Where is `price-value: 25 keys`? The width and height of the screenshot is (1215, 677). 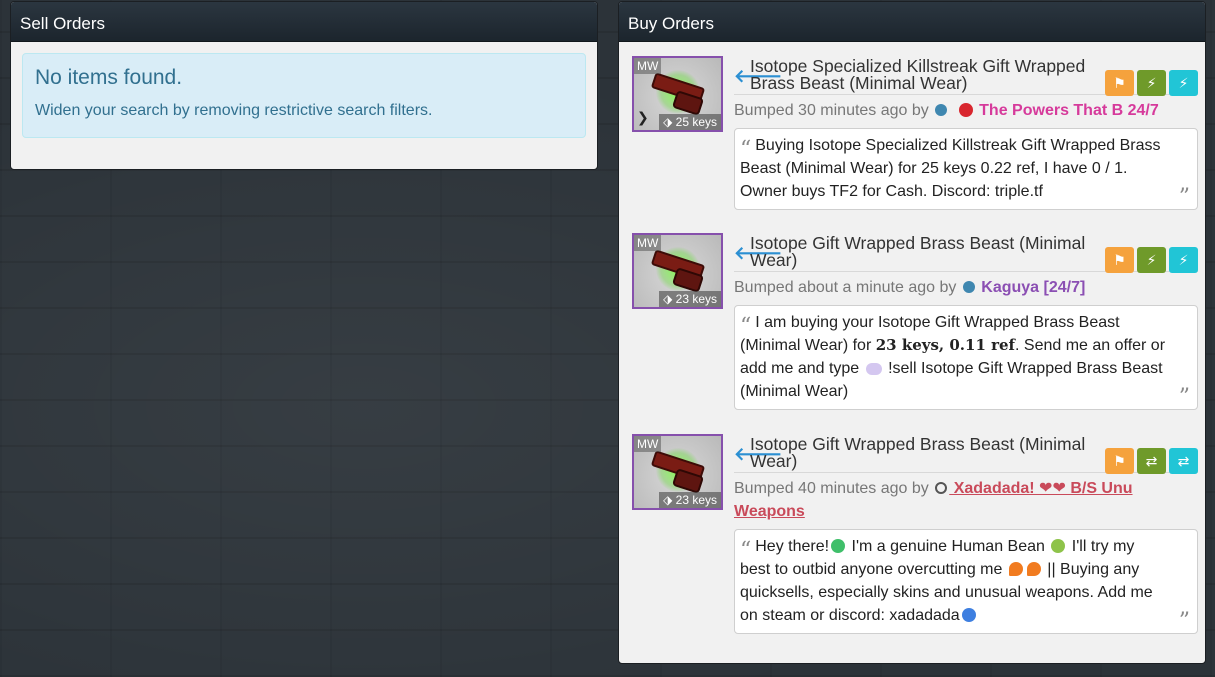 price-value: 25 keys is located at coordinates (696, 122).